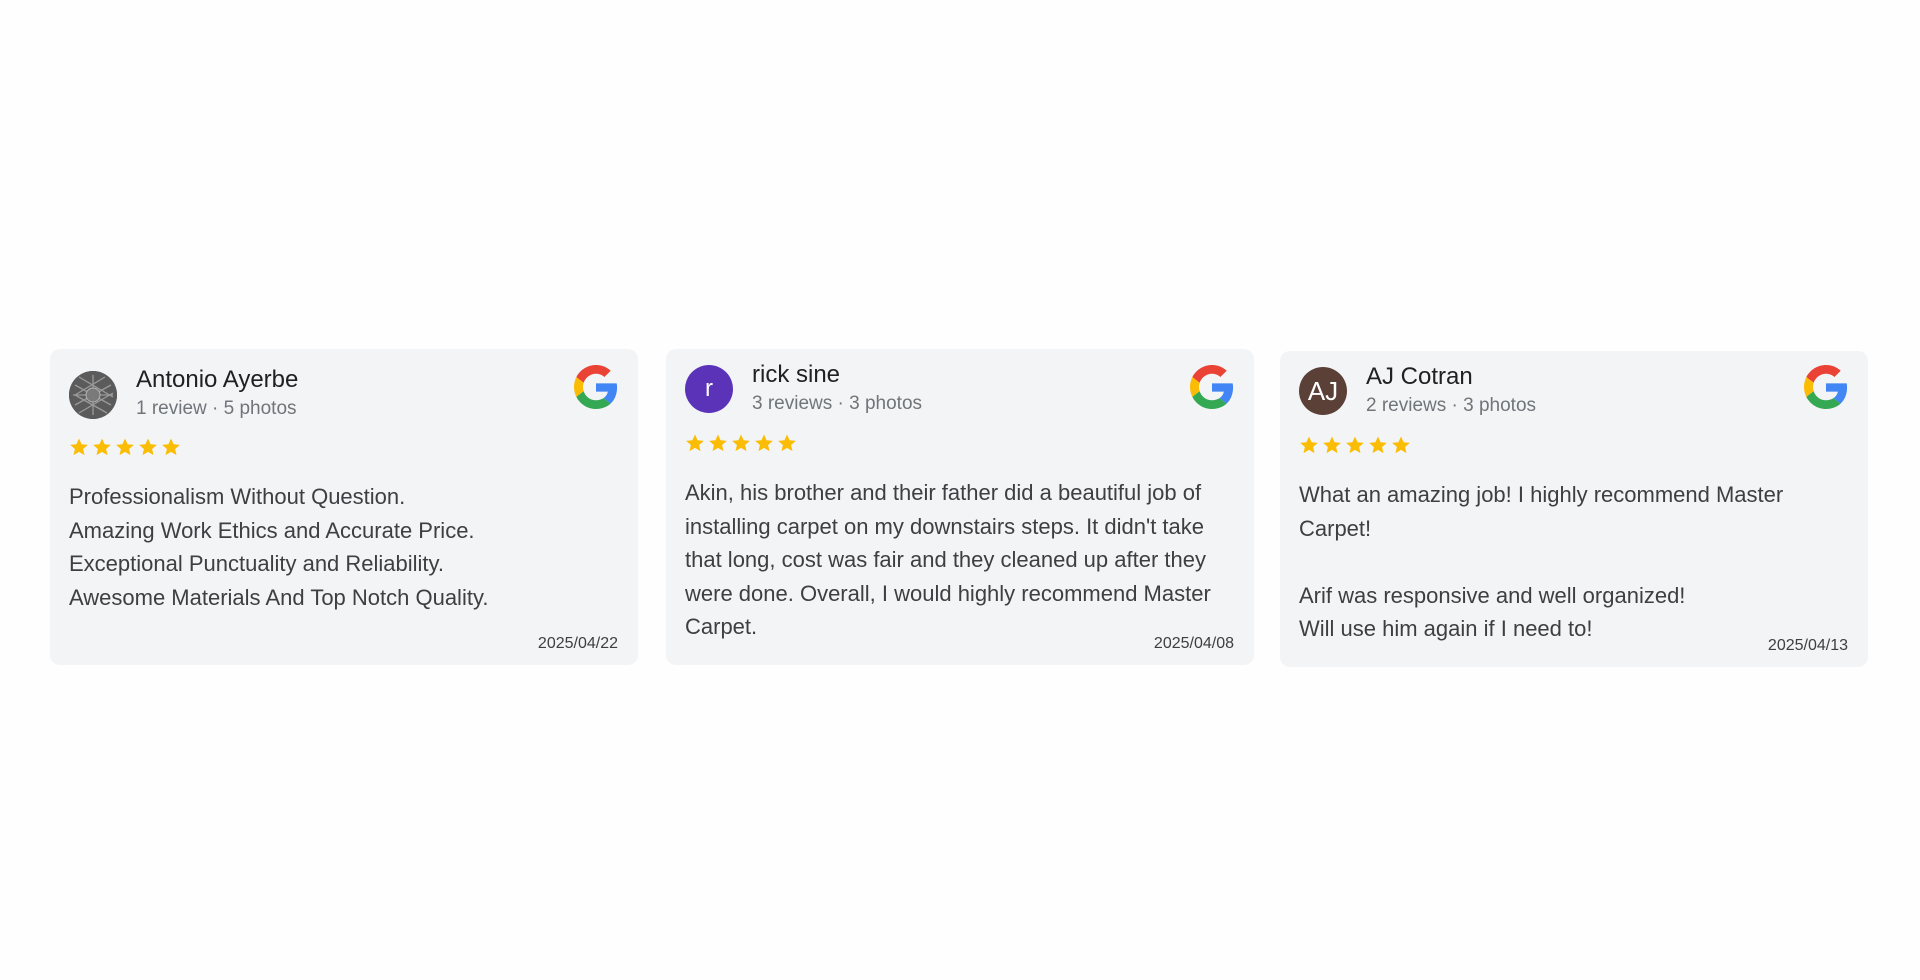  I want to click on avatar, so click(93, 395).